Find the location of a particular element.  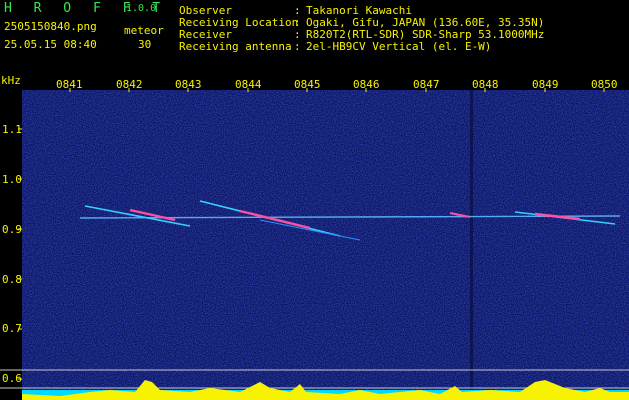

x-tick-label: 0843 is located at coordinates (188, 84).